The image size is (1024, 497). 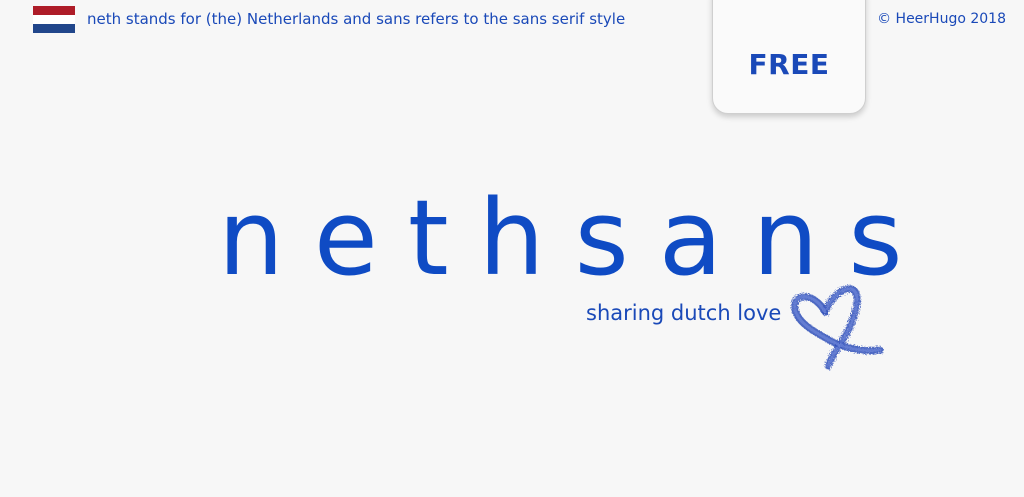 What do you see at coordinates (54, 28) in the screenshot?
I see `flag-blue-stripe` at bounding box center [54, 28].